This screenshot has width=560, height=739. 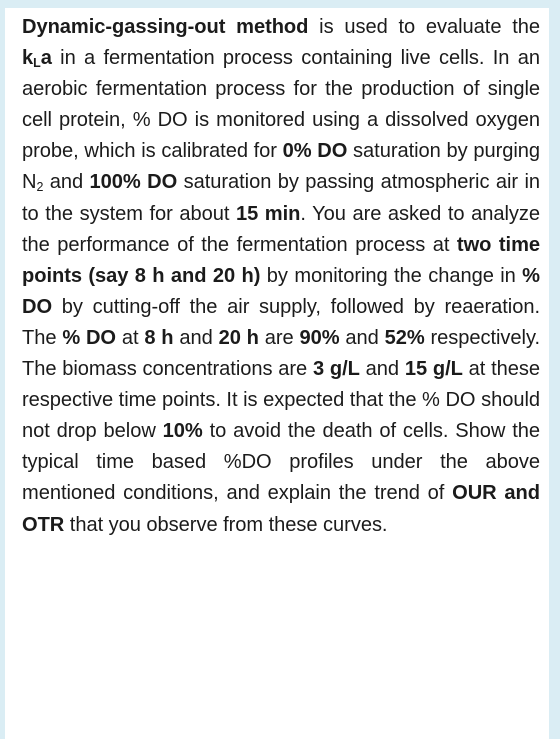 I want to click on text-run-26: and, so click(x=362, y=337).